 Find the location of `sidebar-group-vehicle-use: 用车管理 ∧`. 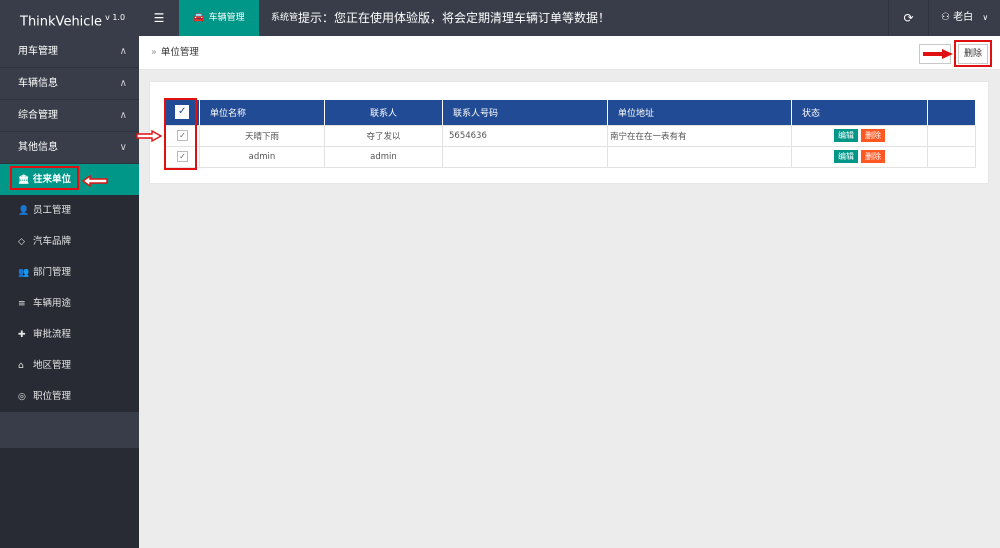

sidebar-group-vehicle-use: 用车管理 ∧ is located at coordinates (69, 52).